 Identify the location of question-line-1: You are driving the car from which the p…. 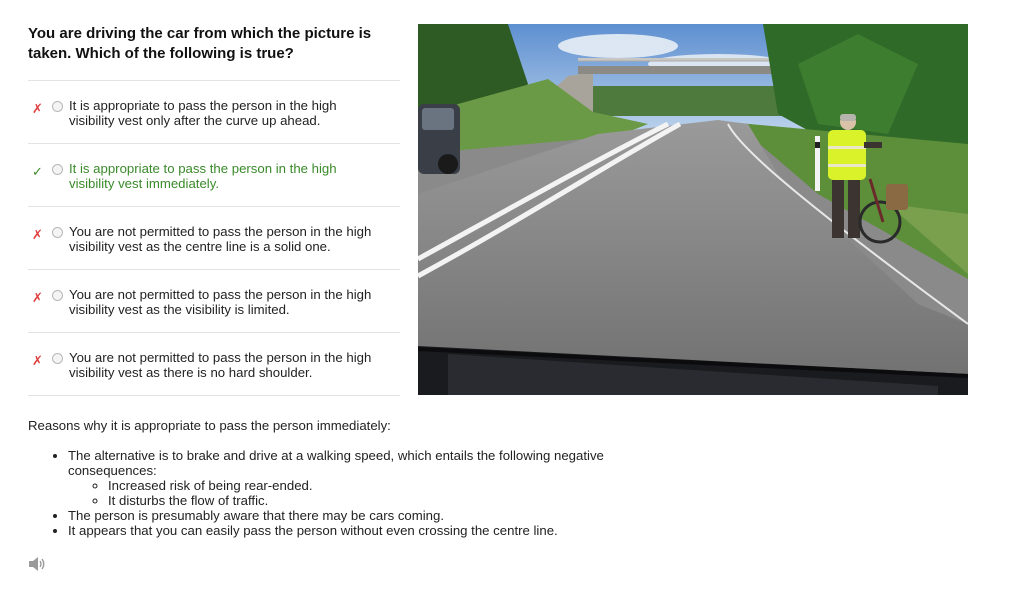
(200, 33).